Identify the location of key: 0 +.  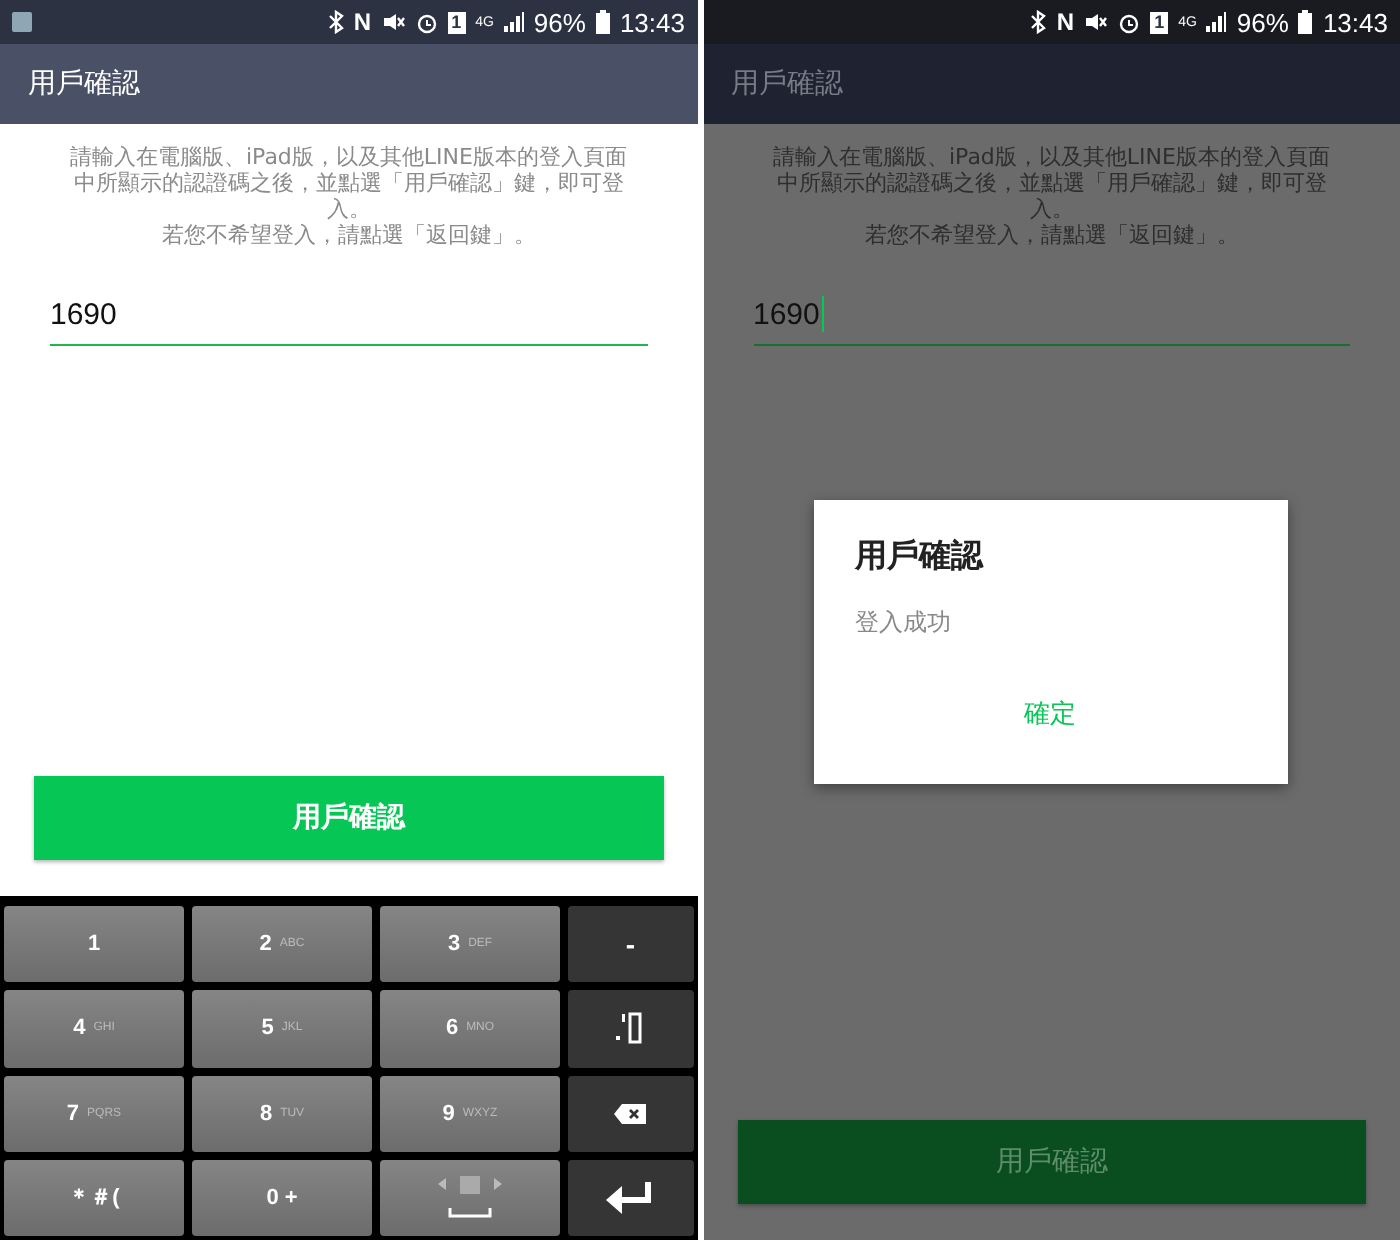
(282, 1197).